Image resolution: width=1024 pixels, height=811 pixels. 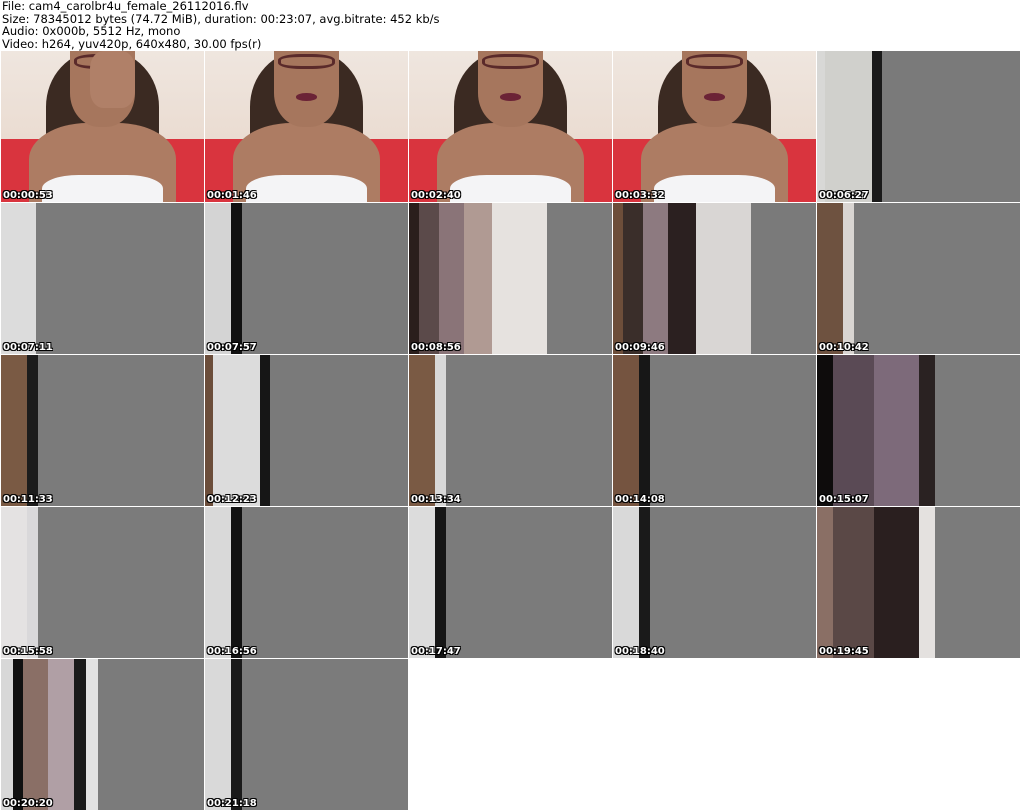 I want to click on video-thumbnail: 00:13:34, so click(x=510, y=430).